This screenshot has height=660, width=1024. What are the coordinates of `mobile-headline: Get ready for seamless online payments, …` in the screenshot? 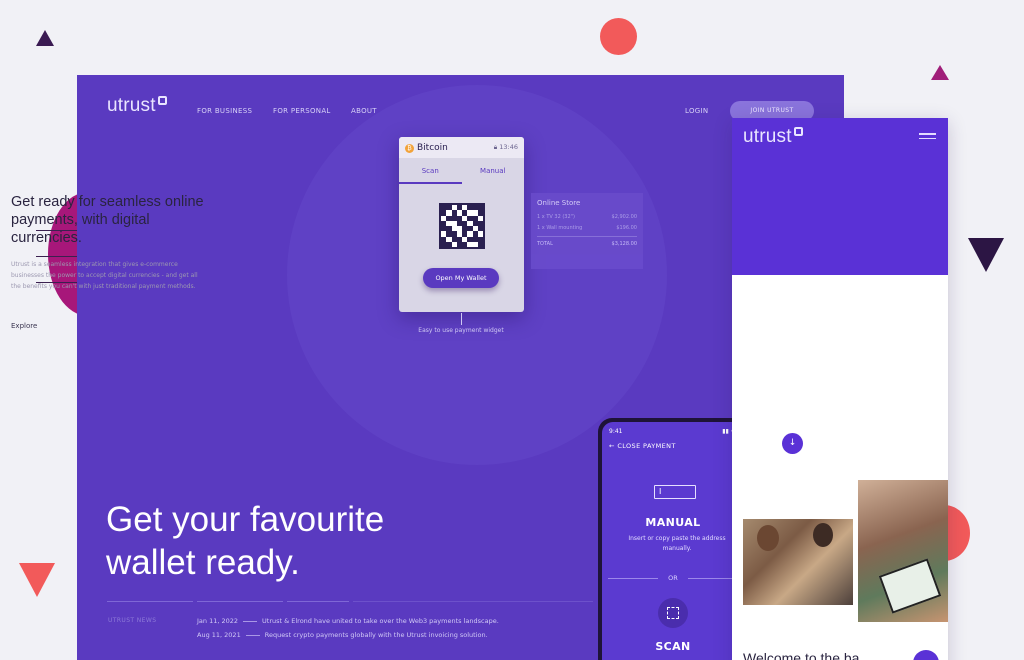 It's located at (107, 220).